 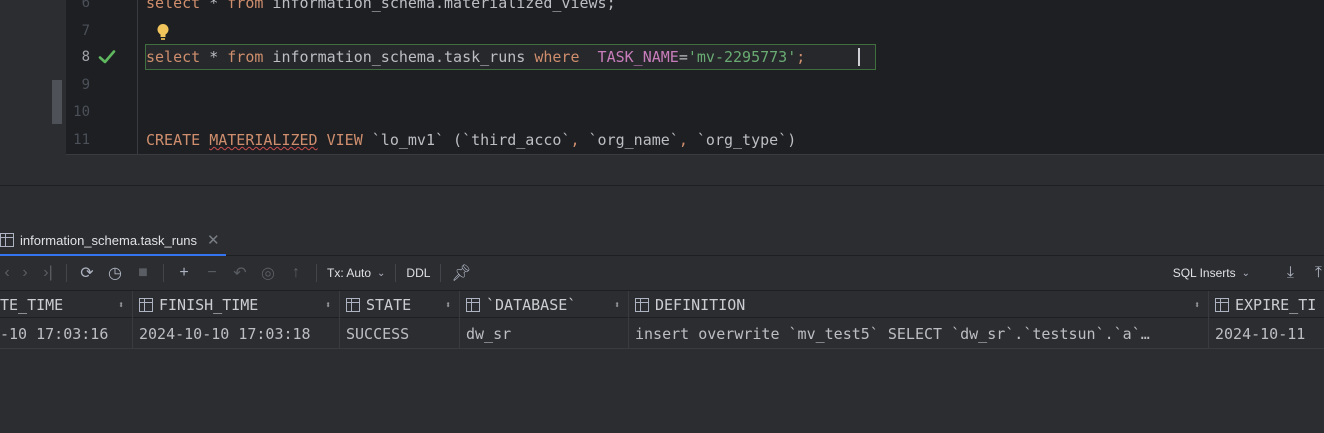 I want to click on close-icon: ✕, so click(x=213, y=240).